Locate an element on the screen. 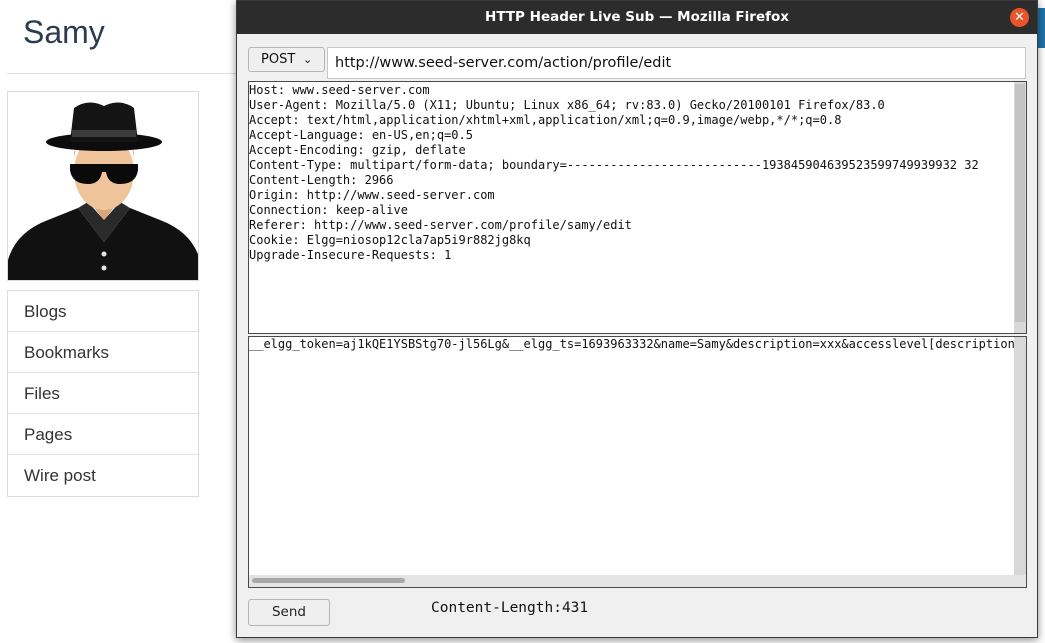 This screenshot has height=643, width=1045. profile-avatar is located at coordinates (103, 186).